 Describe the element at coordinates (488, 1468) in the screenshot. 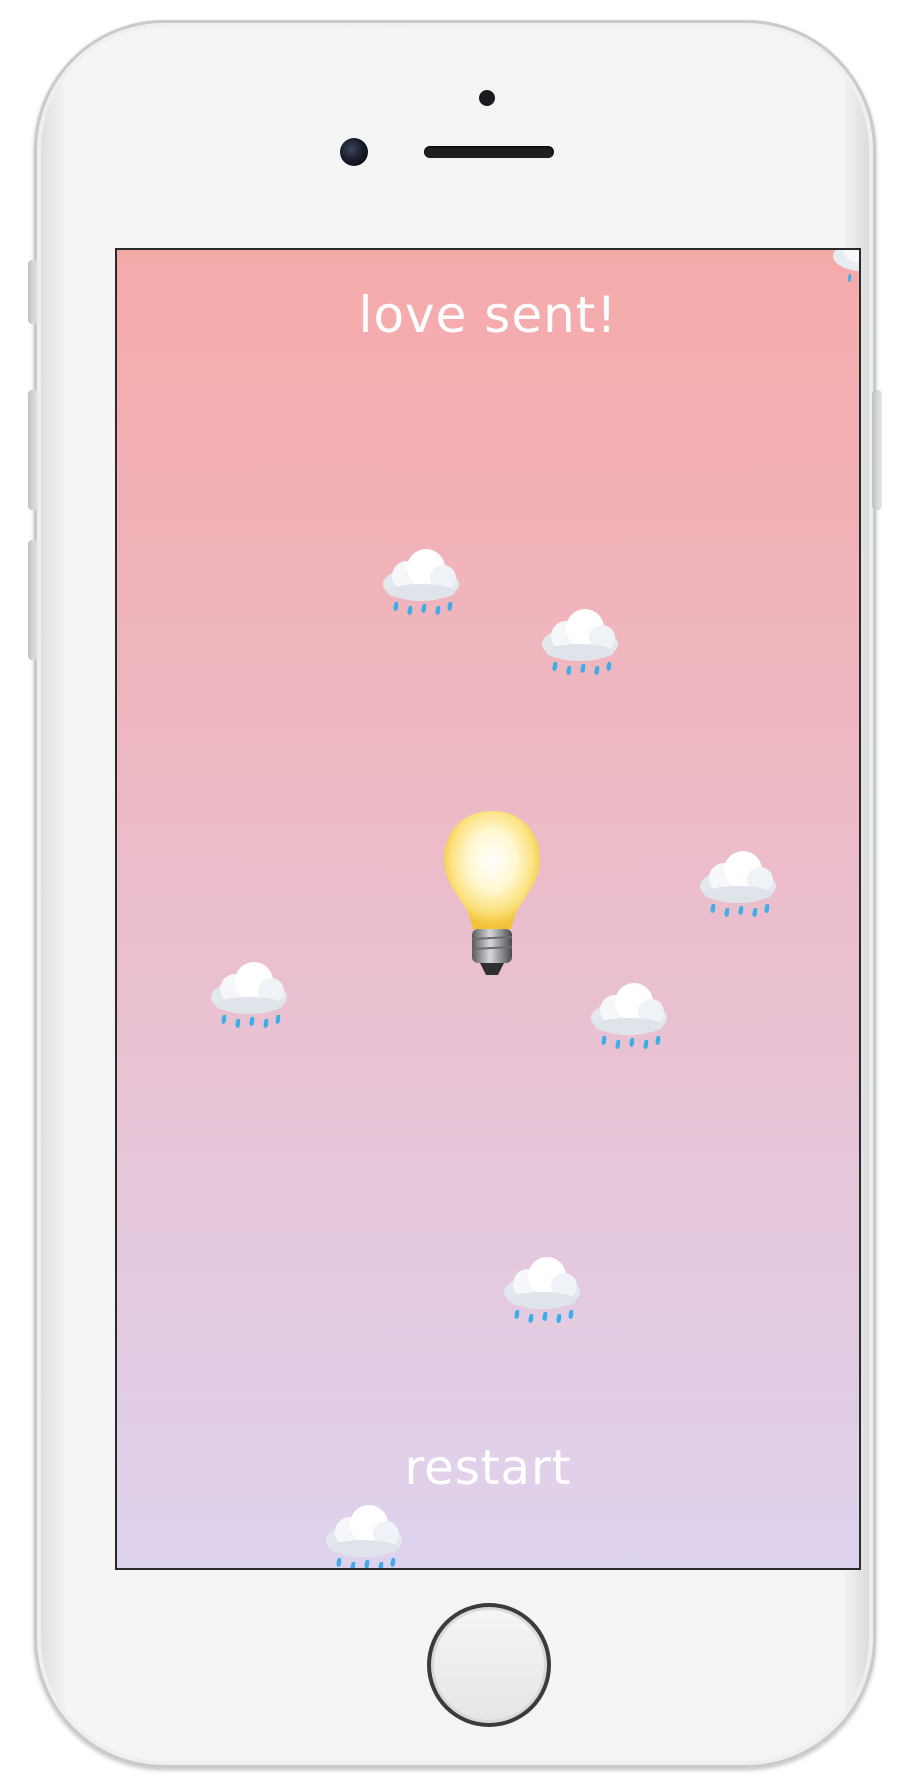

I see `restart-button: restart` at that location.